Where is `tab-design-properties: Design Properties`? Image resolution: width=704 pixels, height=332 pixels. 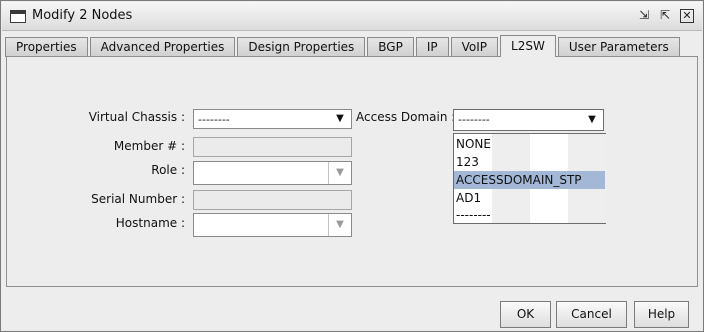 tab-design-properties: Design Properties is located at coordinates (301, 47).